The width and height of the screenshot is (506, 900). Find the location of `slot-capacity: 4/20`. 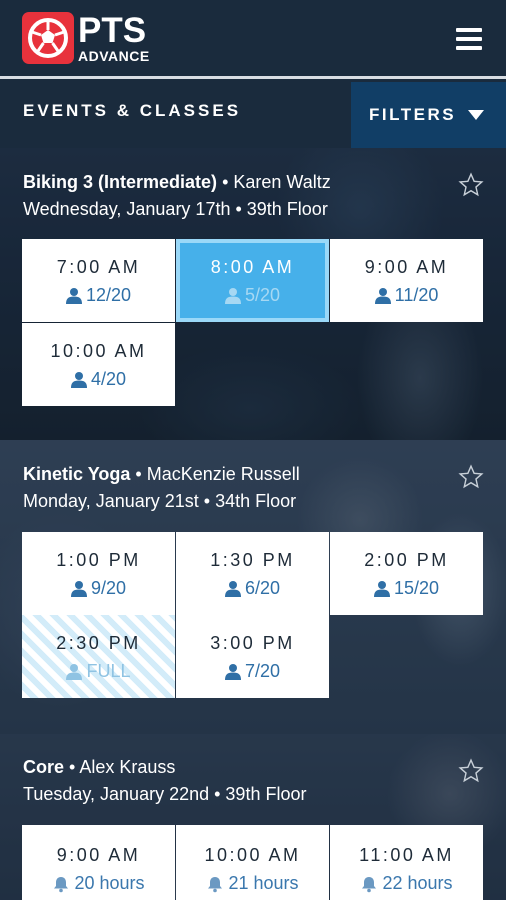

slot-capacity: 4/20 is located at coordinates (108, 379).